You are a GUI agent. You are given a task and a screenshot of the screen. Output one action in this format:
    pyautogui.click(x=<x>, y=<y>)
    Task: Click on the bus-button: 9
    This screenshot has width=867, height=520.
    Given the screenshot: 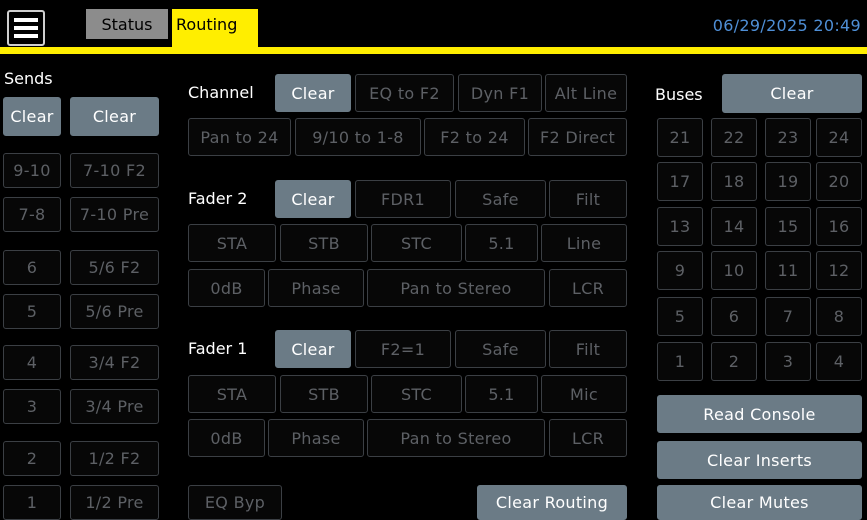 What is the action you would take?
    pyautogui.click(x=680, y=270)
    